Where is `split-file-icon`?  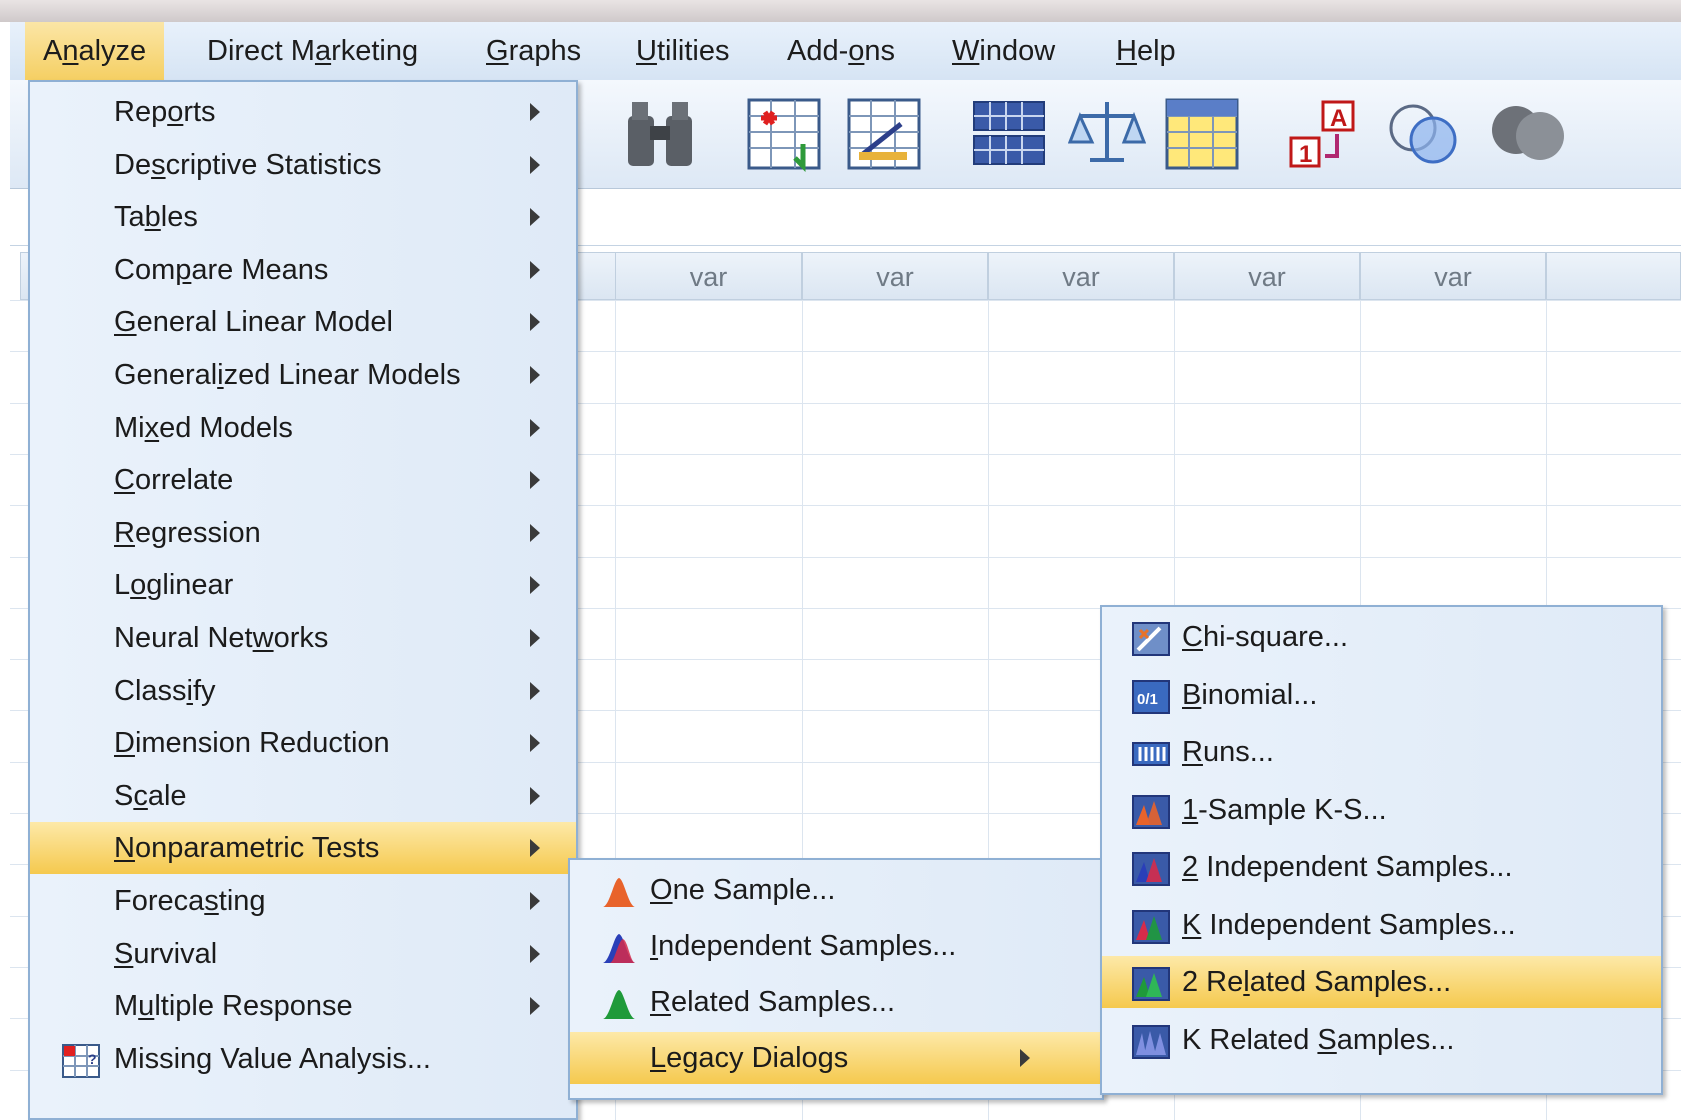
split-file-icon is located at coordinates (1009, 134).